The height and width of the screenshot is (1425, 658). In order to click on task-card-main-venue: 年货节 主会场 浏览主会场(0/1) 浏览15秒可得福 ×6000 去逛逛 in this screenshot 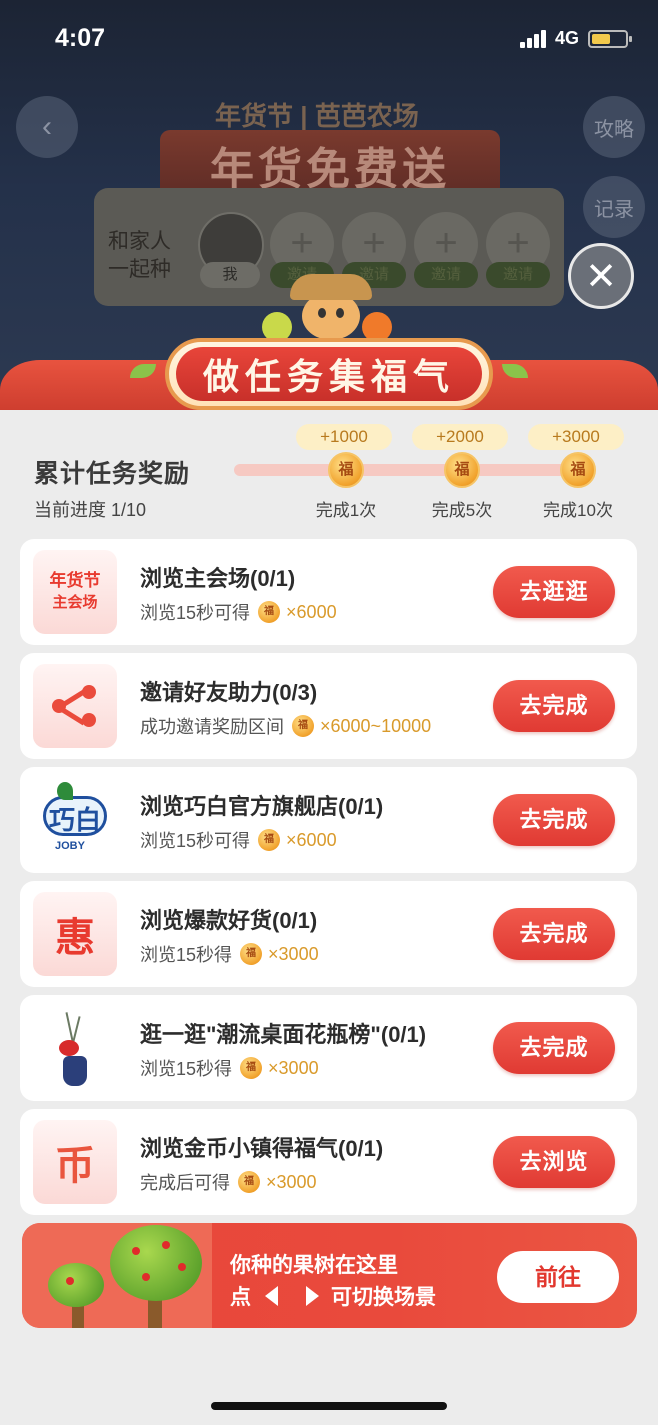, I will do `click(328, 592)`.